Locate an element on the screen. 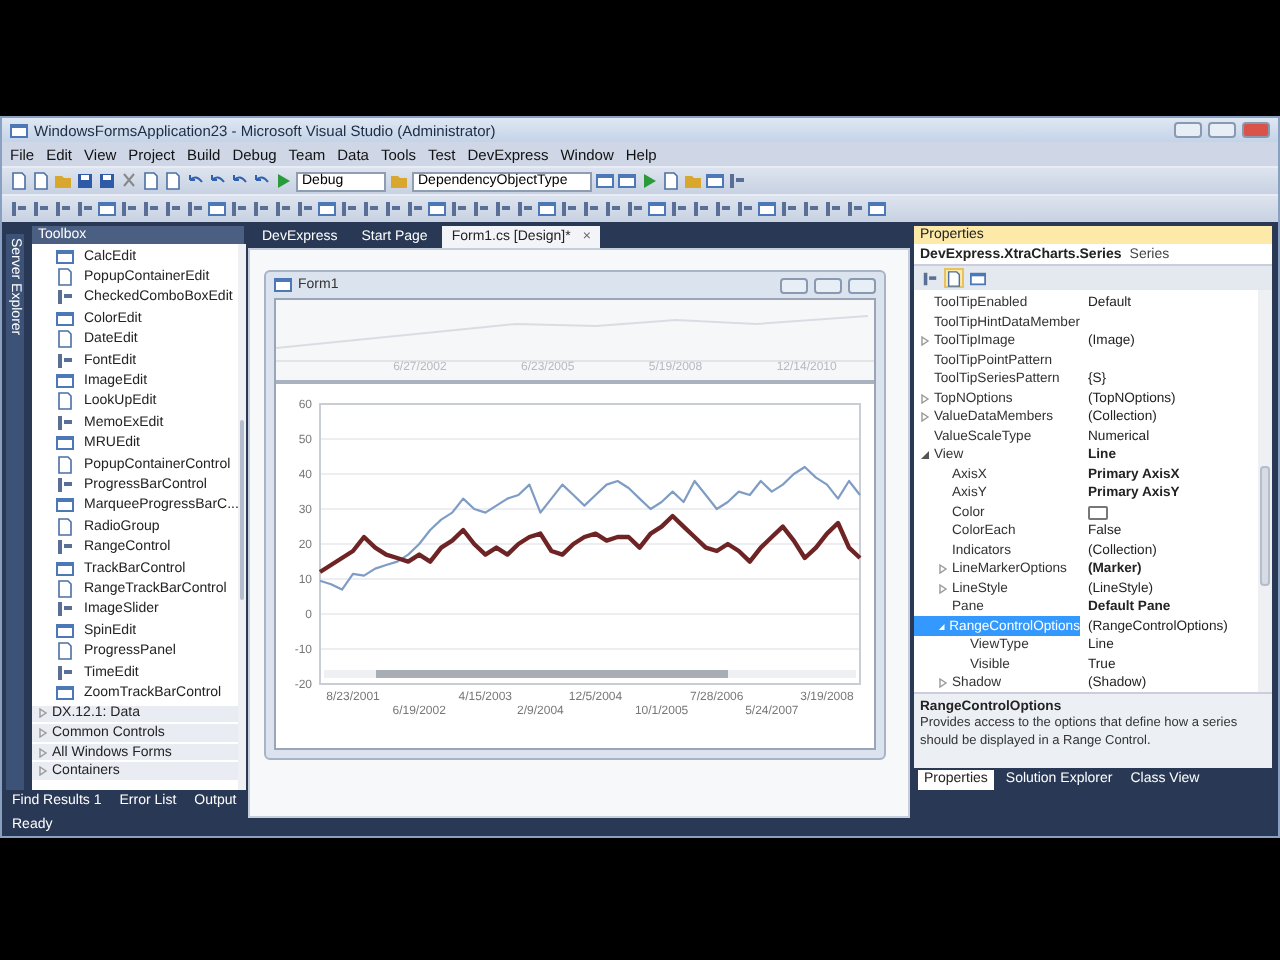 The height and width of the screenshot is (960, 1280). color-swatch is located at coordinates (1098, 512).